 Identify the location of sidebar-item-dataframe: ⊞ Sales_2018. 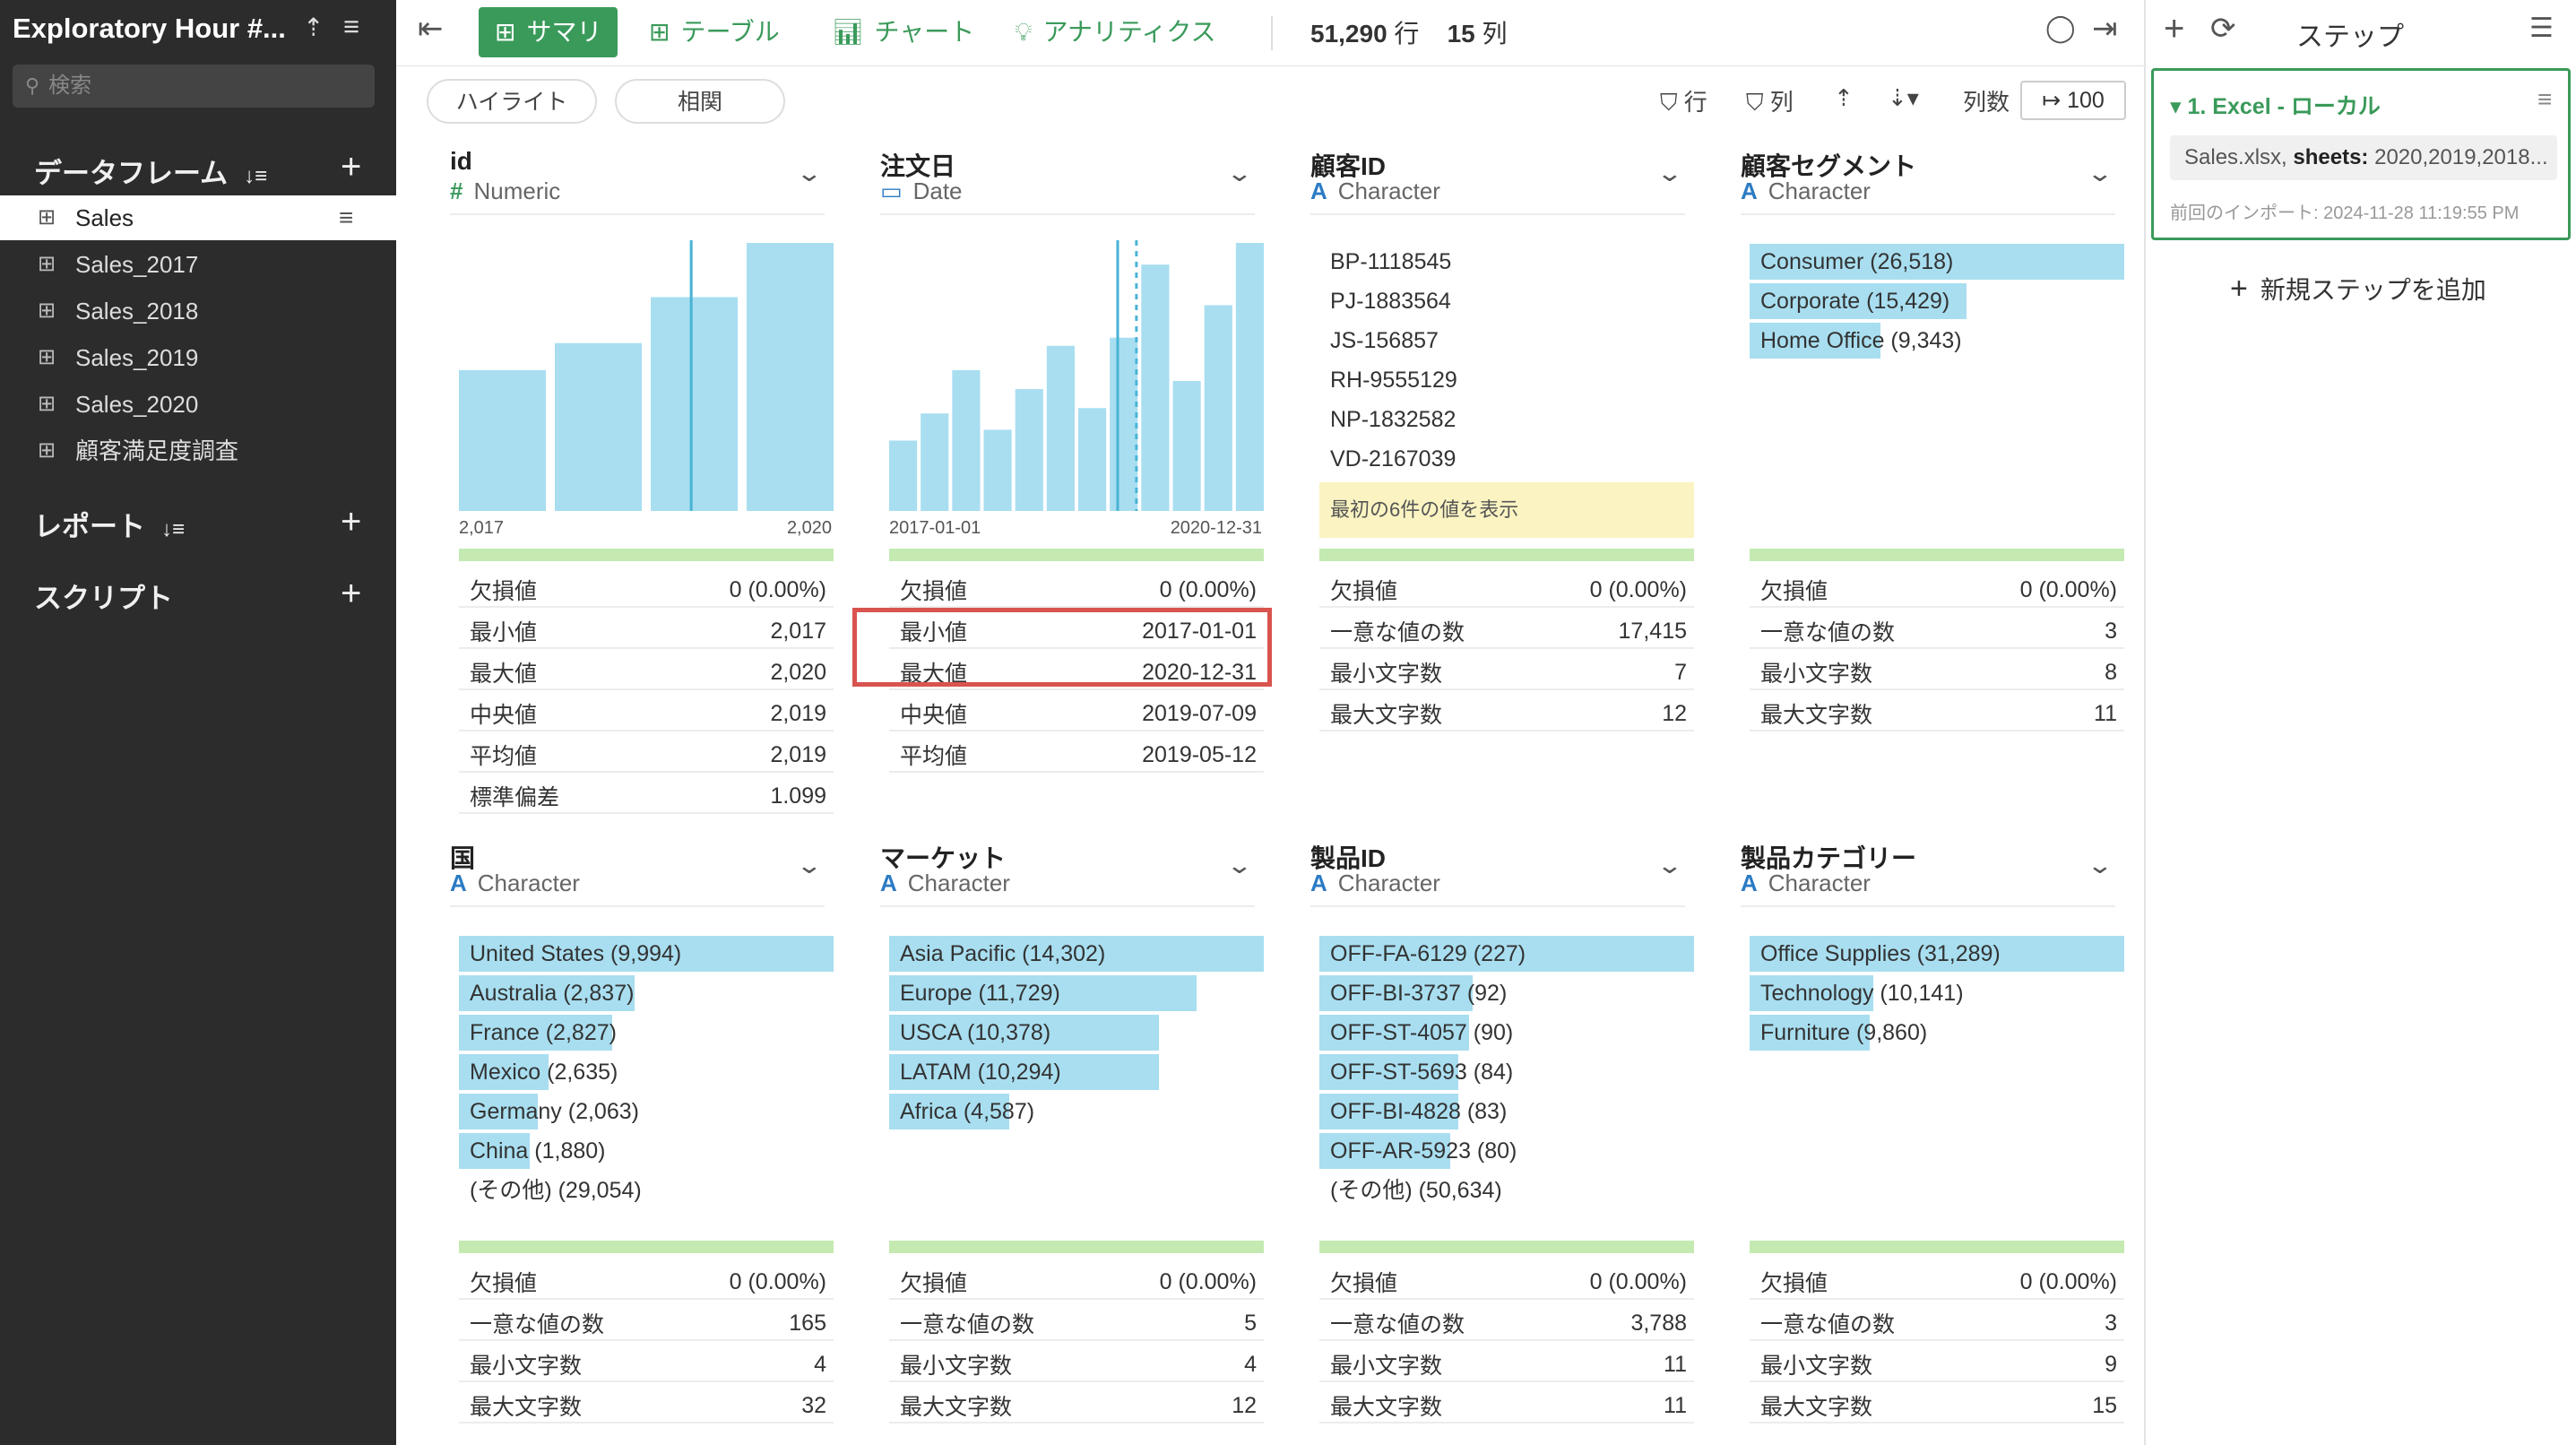
(198, 311).